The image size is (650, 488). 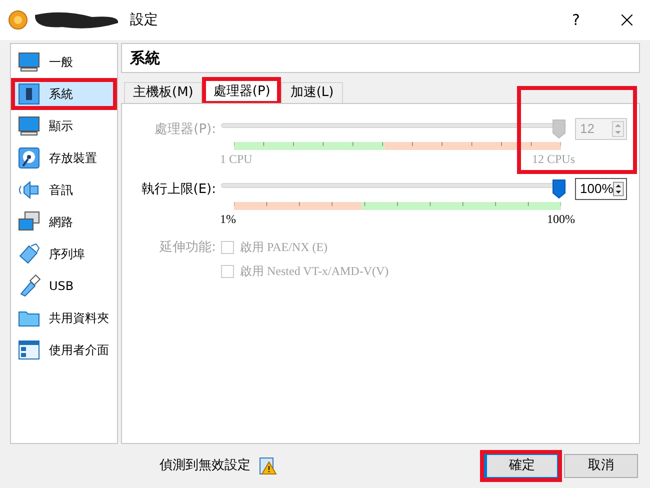 What do you see at coordinates (163, 92) in the screenshot?
I see `tab: 主機板(M)` at bounding box center [163, 92].